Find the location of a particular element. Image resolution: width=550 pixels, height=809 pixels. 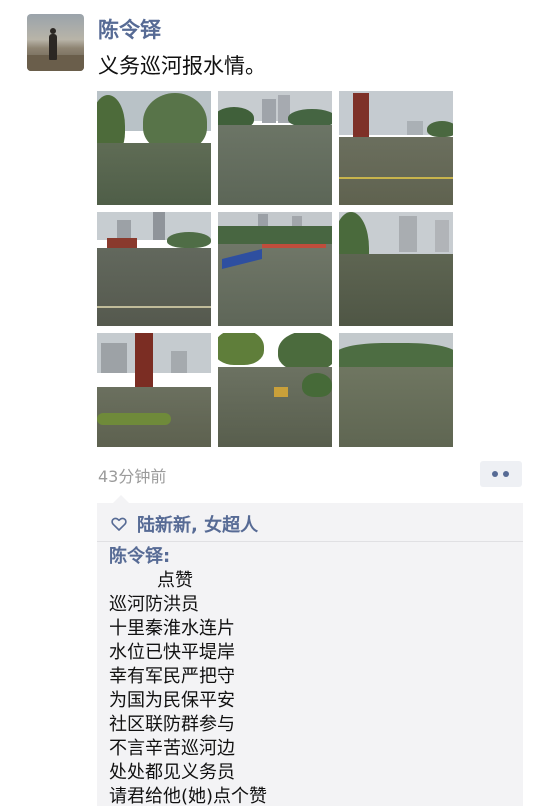

comment-line: 水位已快平堤岸 is located at coordinates (172, 652).